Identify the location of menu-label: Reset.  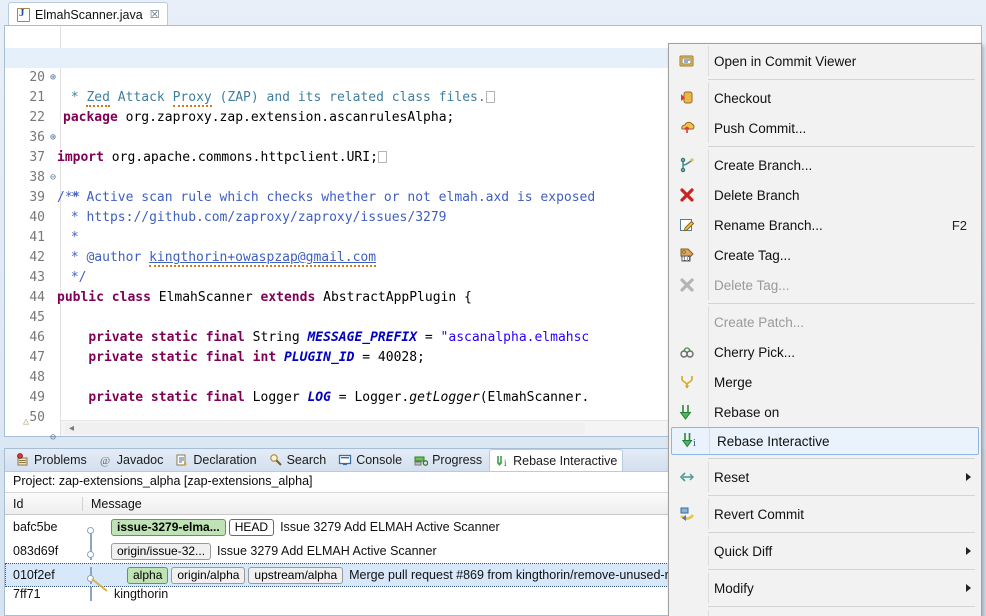
(732, 477).